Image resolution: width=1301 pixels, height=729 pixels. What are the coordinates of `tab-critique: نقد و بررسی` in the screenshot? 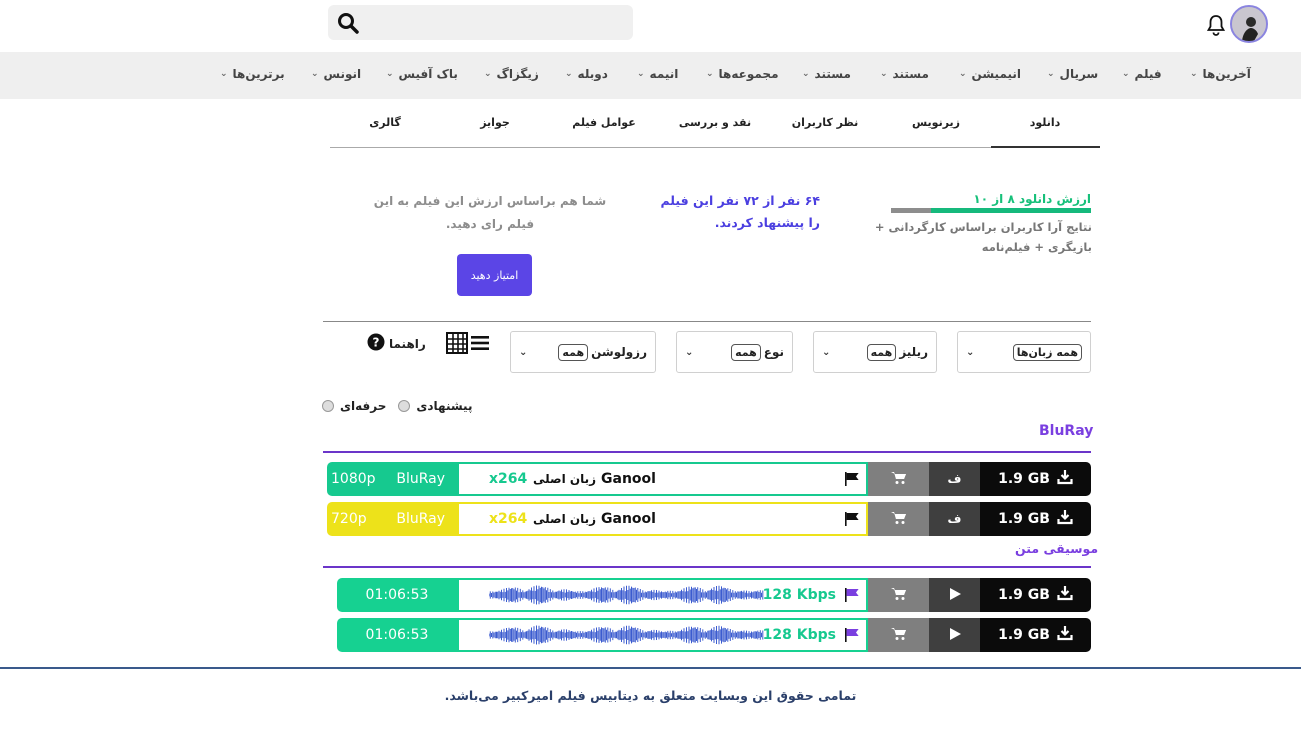 It's located at (715, 122).